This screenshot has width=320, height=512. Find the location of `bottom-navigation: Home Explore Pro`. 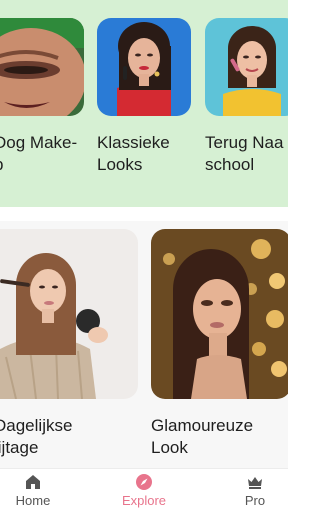

bottom-navigation: Home Explore Pro is located at coordinates (144, 490).